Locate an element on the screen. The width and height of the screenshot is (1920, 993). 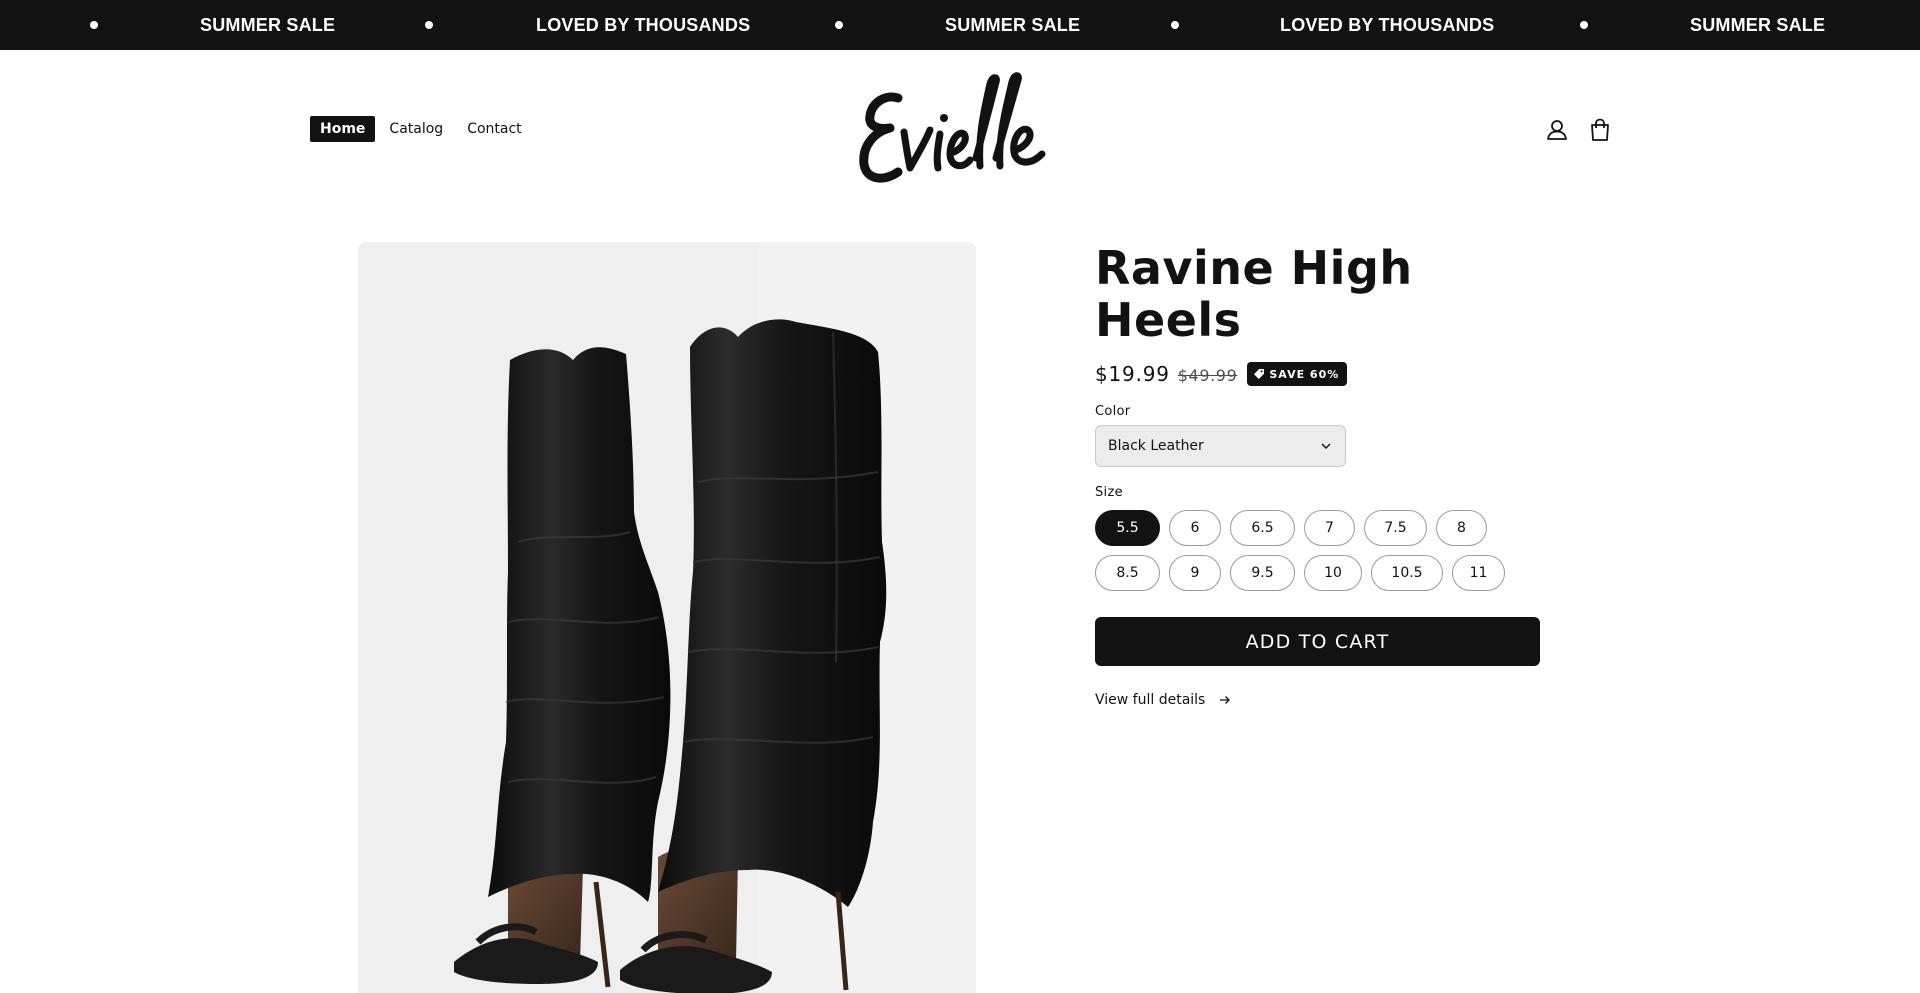
size-option: 11 is located at coordinates (1478, 573).